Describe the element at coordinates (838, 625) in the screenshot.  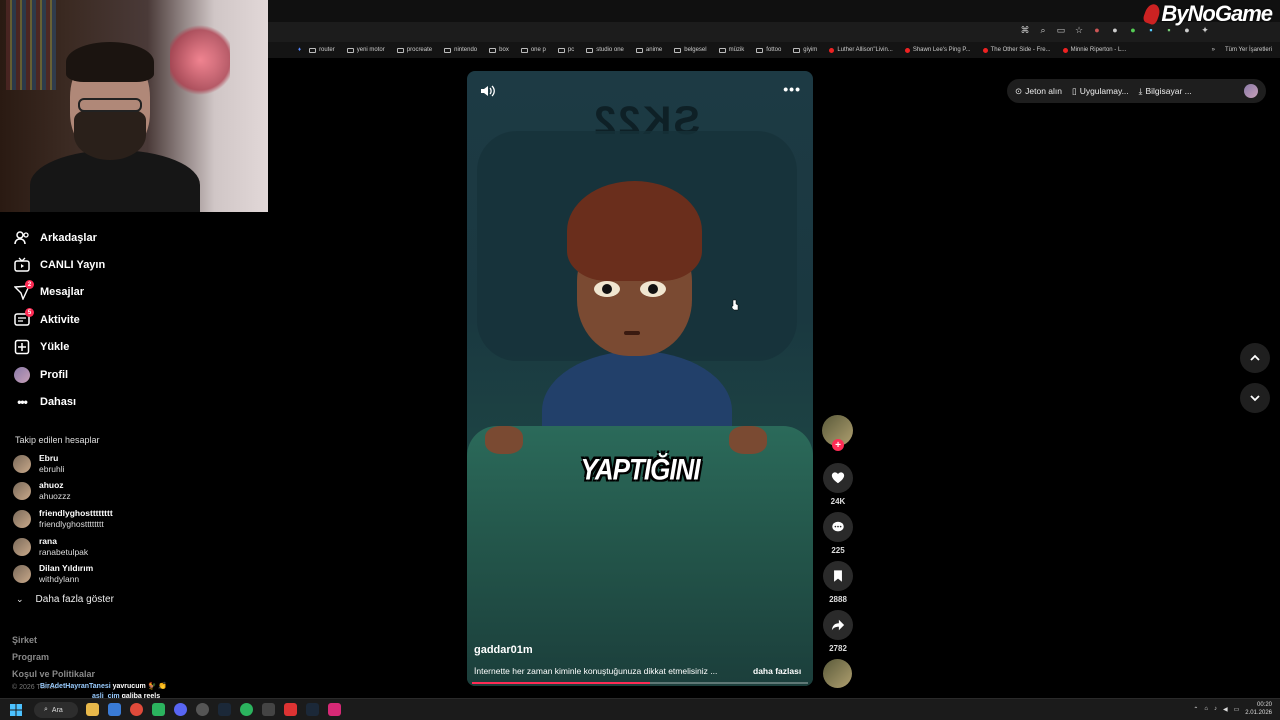
I see `share-button` at that location.